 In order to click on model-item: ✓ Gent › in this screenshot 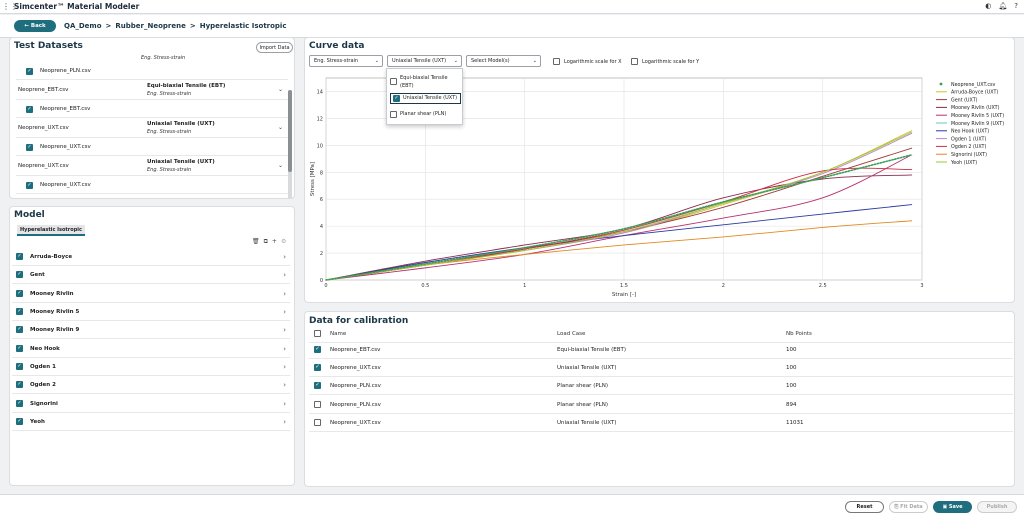, I will do `click(151, 275)`.